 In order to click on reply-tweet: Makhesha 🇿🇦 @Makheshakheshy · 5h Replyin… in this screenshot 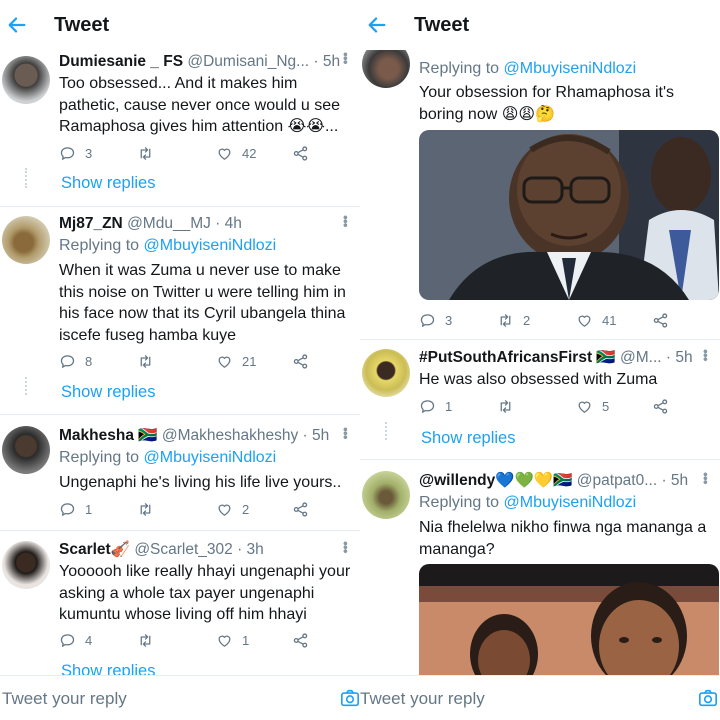, I will do `click(180, 473)`.